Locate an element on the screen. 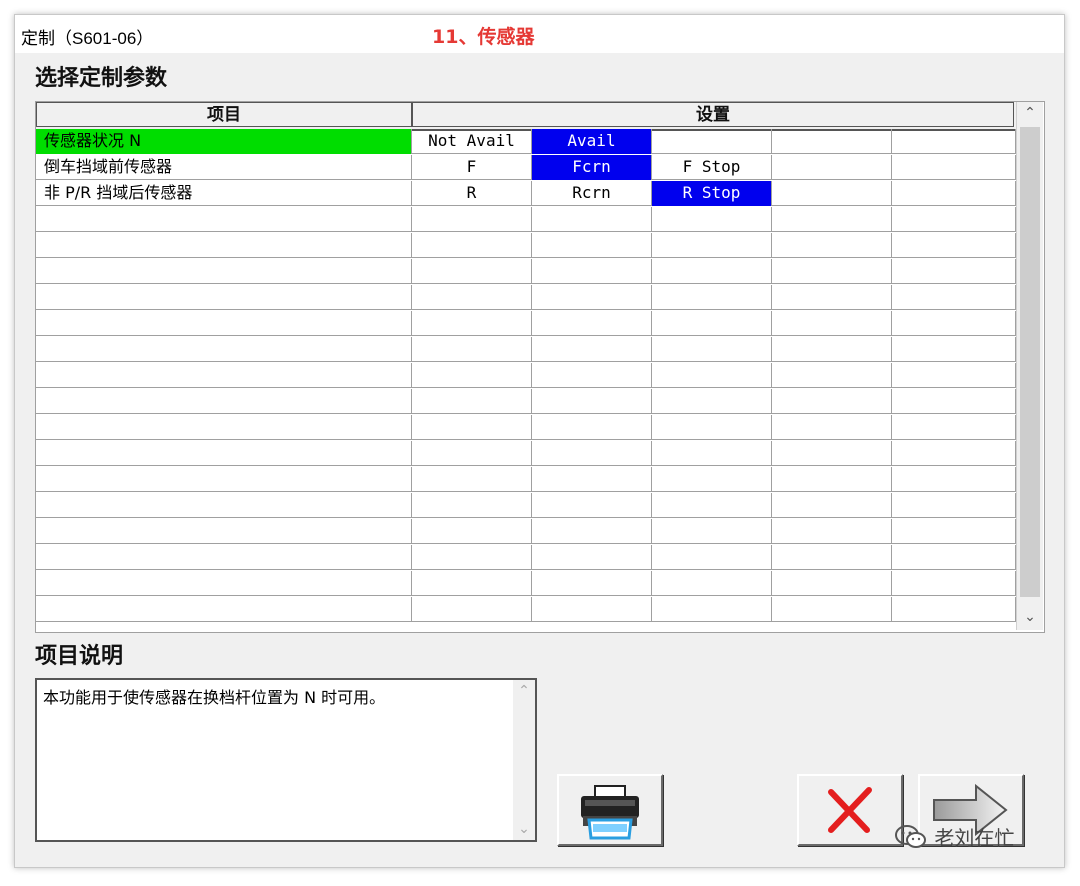 This screenshot has width=1080, height=886. grid-option-cell: Not Avail is located at coordinates (472, 141).